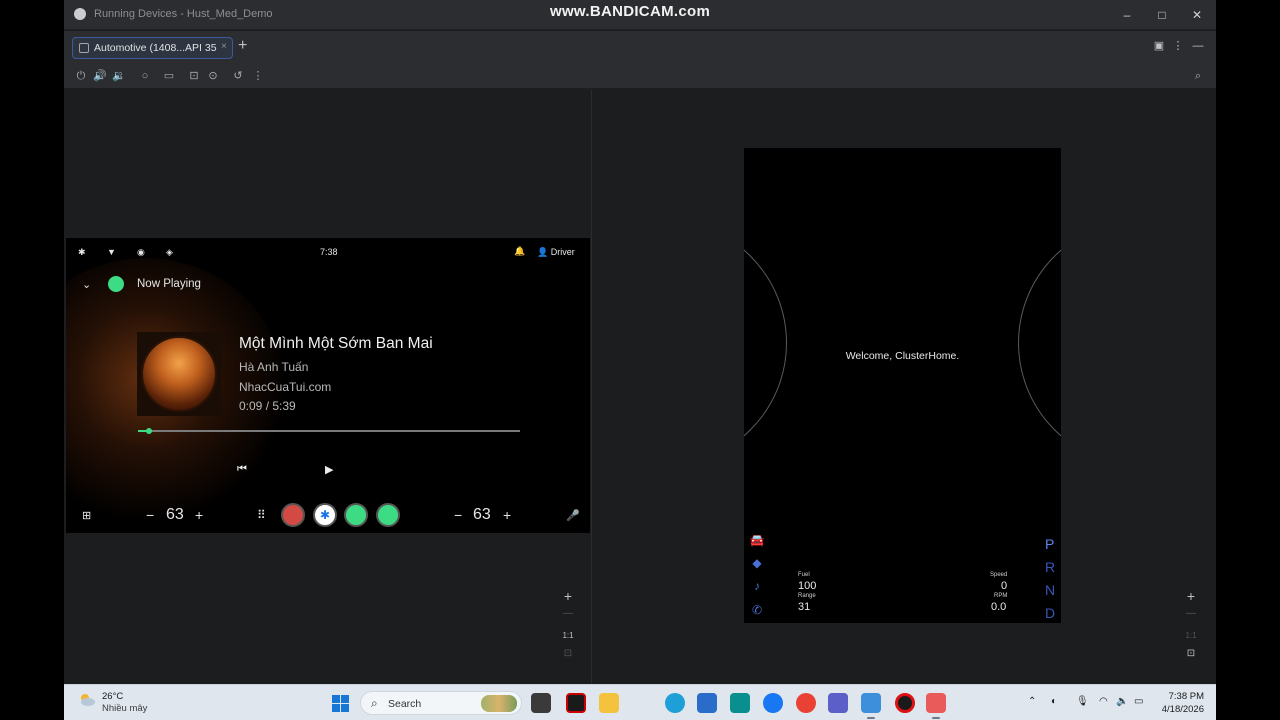 The width and height of the screenshot is (1280, 720). Describe the element at coordinates (1050, 613) in the screenshot. I see `gear-d: D` at that location.